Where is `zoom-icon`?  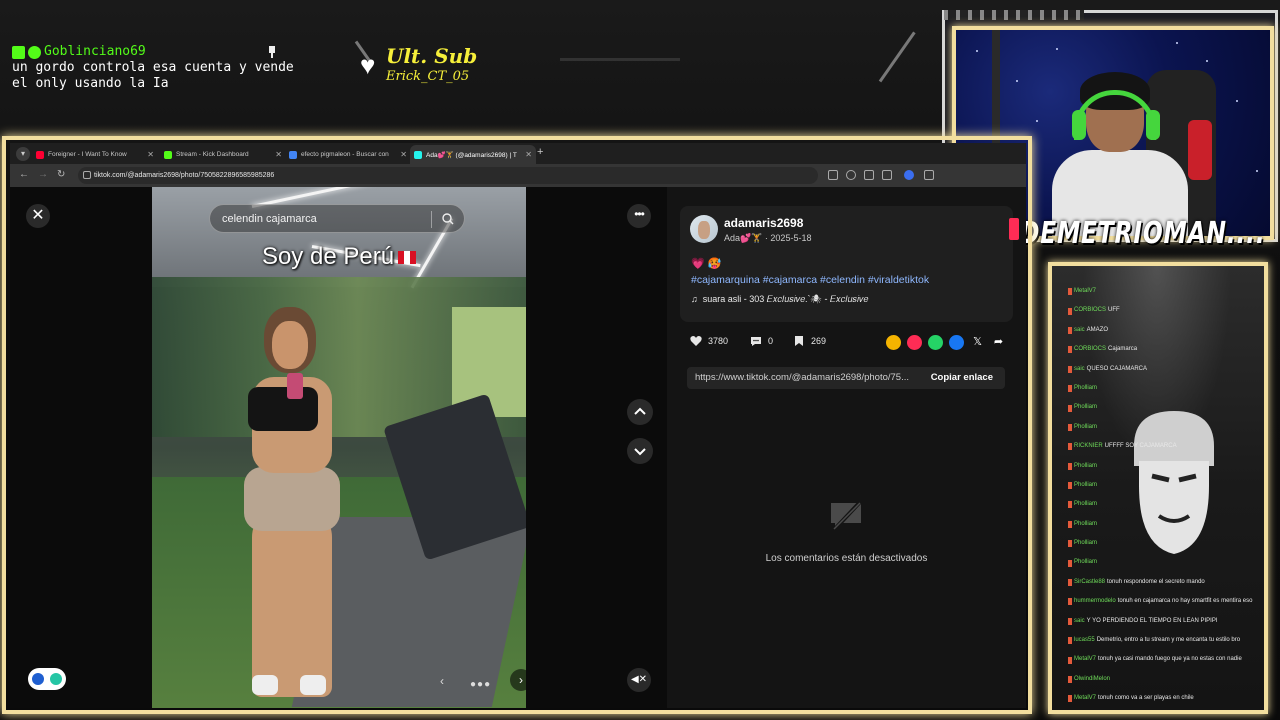
zoom-icon is located at coordinates (851, 175).